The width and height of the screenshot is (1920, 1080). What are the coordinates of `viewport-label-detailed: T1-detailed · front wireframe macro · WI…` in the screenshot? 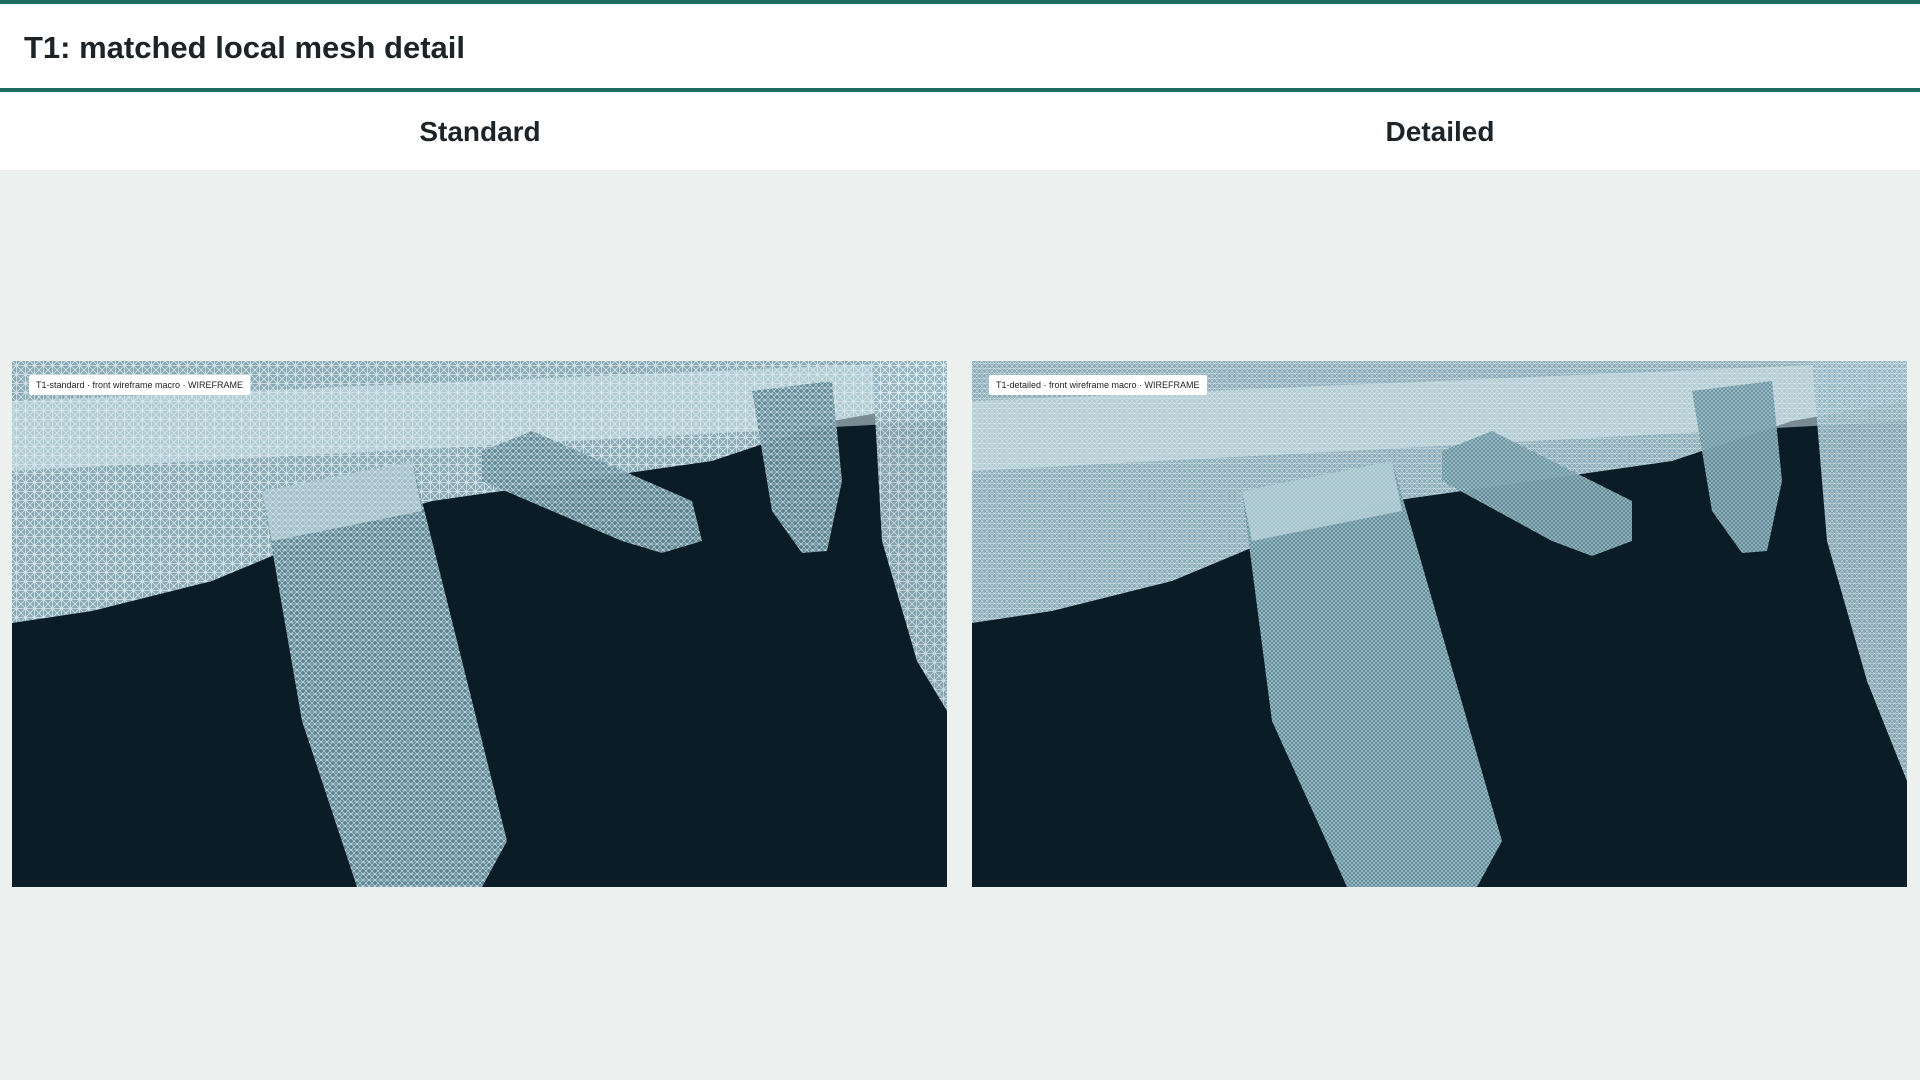 It's located at (1098, 385).